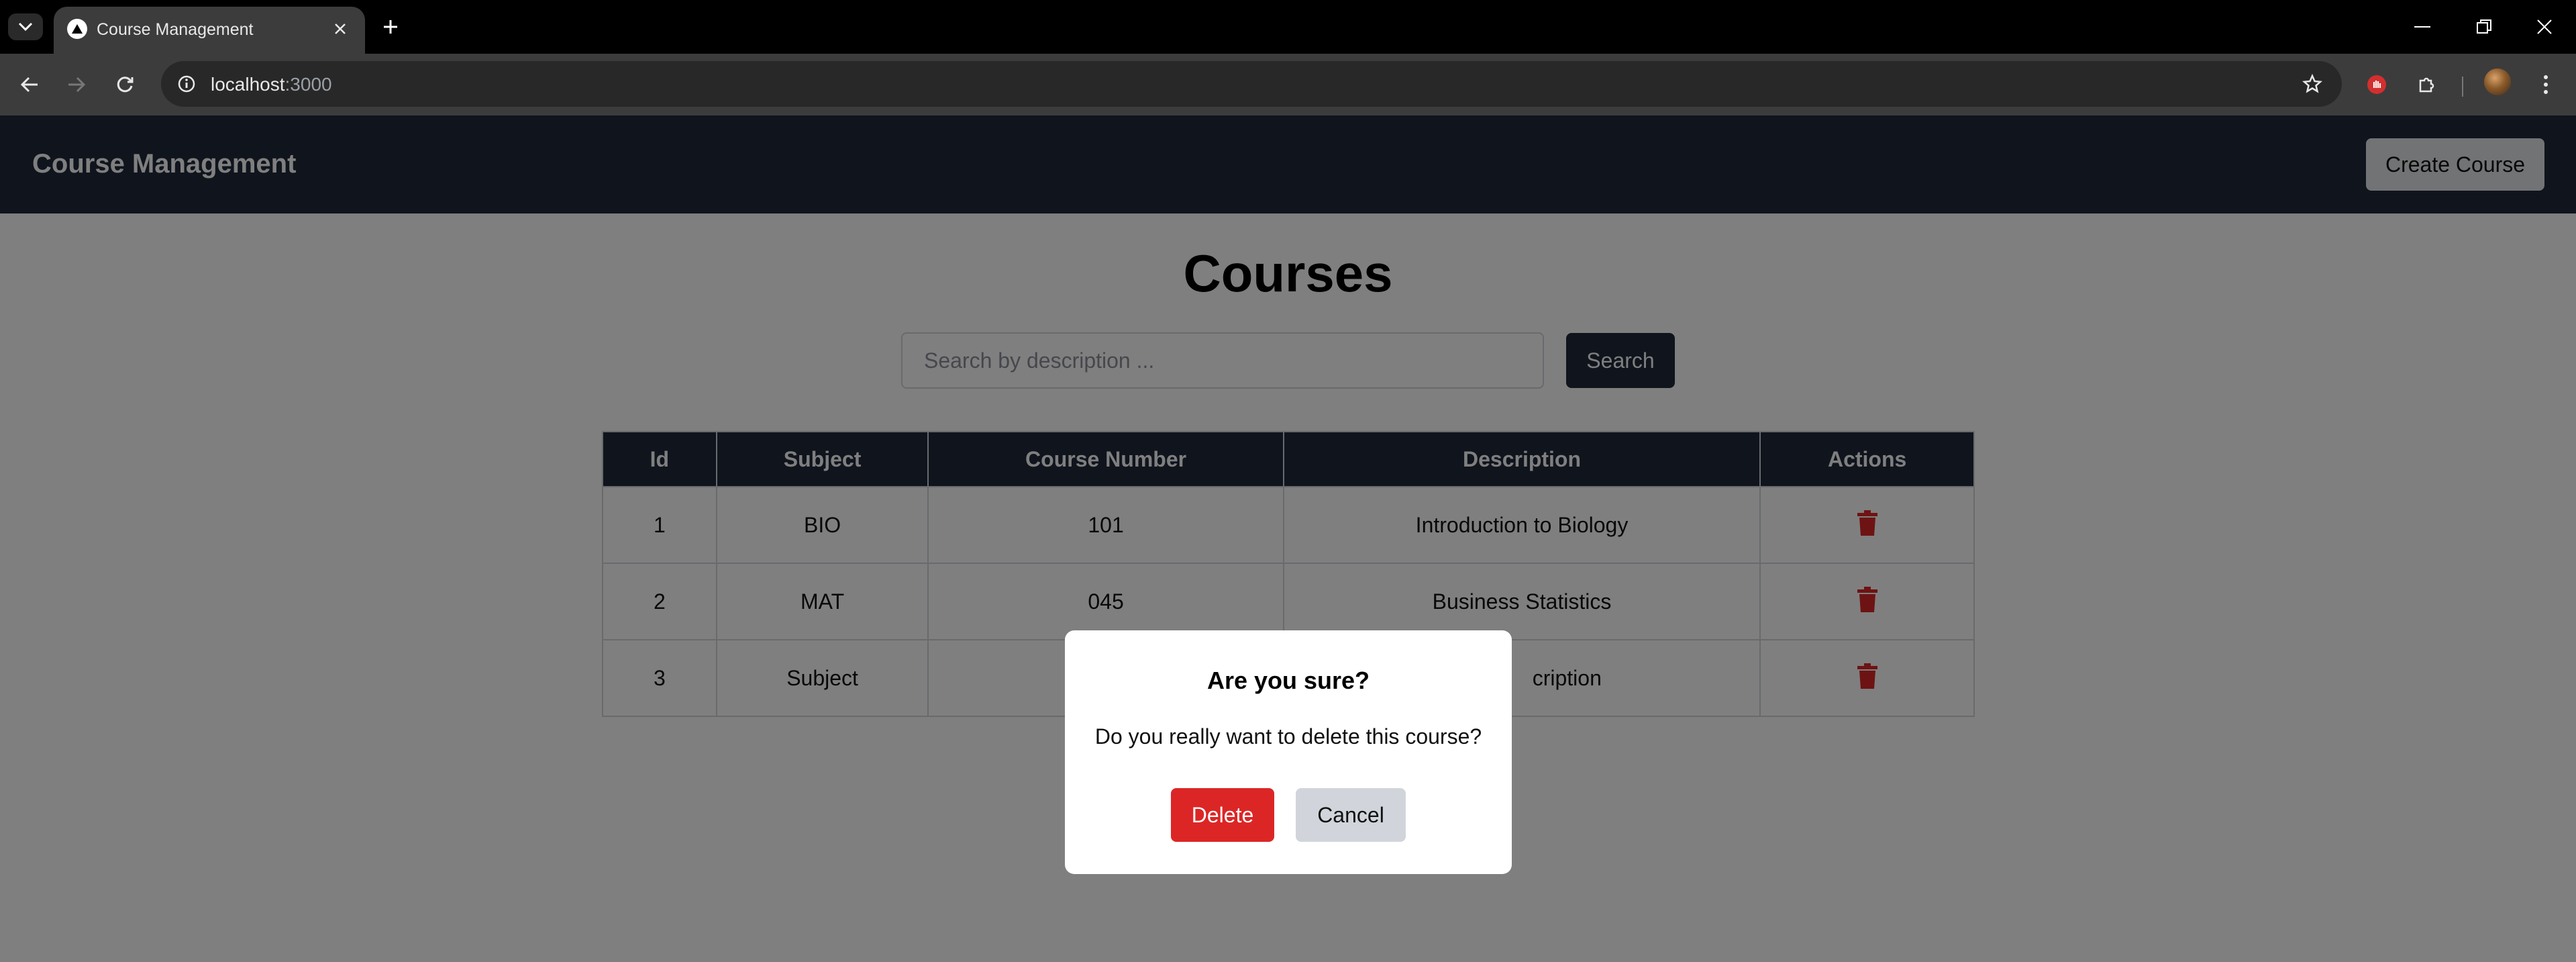  What do you see at coordinates (2462, 87) in the screenshot?
I see `toolbar-separator` at bounding box center [2462, 87].